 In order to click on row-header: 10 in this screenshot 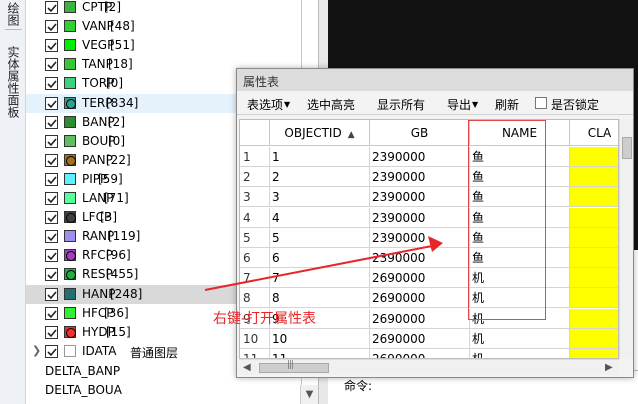, I will do `click(255, 338)`.